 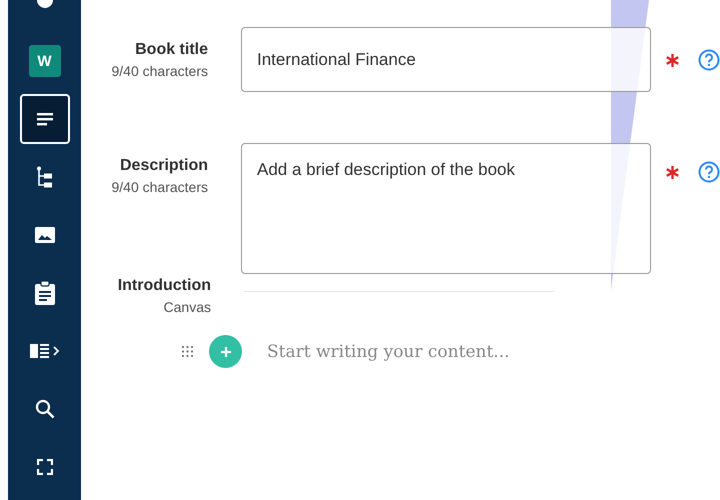 What do you see at coordinates (171, 50) in the screenshot?
I see `field-label: Book title` at bounding box center [171, 50].